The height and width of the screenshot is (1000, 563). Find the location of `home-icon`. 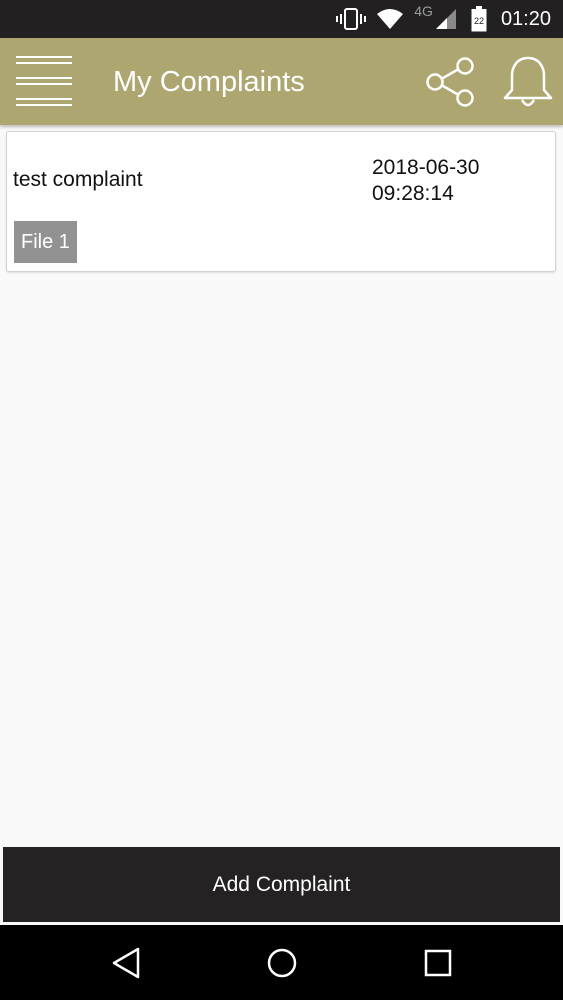

home-icon is located at coordinates (282, 963).